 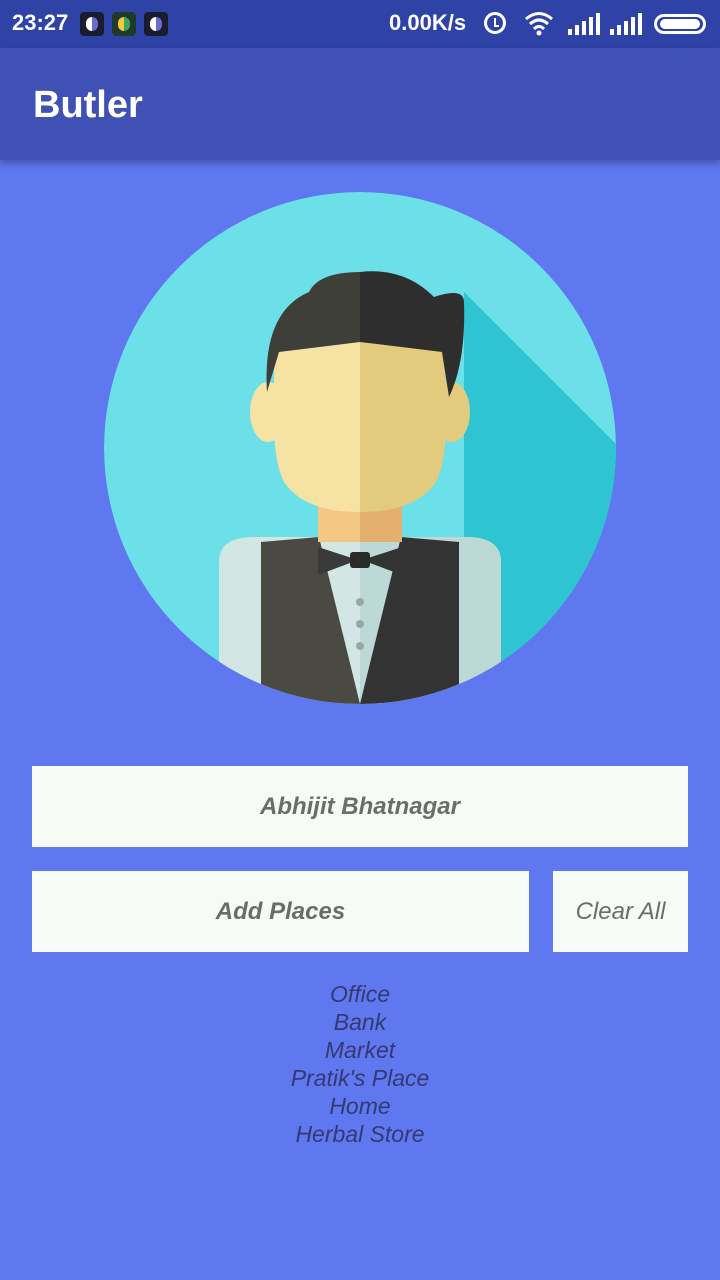 What do you see at coordinates (360, 104) in the screenshot?
I see `app-bar: Butler` at bounding box center [360, 104].